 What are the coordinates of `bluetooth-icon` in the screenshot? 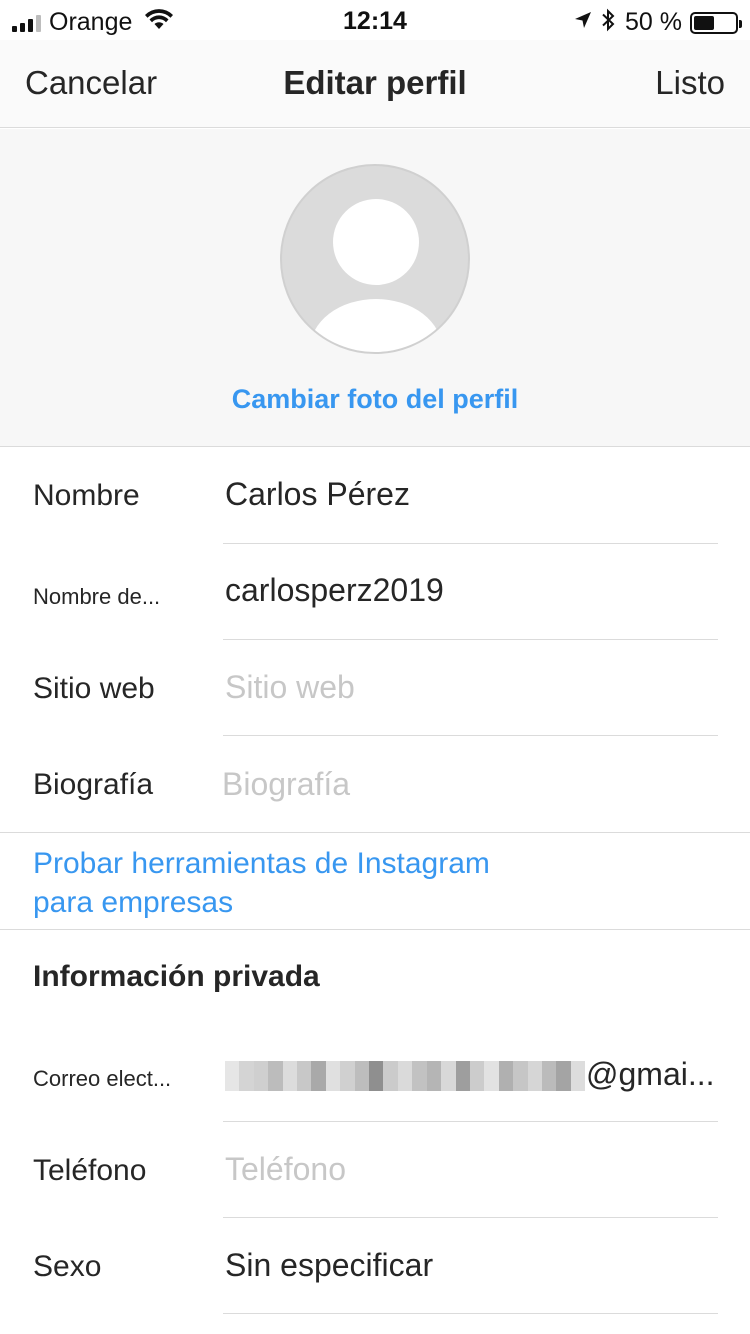 It's located at (608, 22).